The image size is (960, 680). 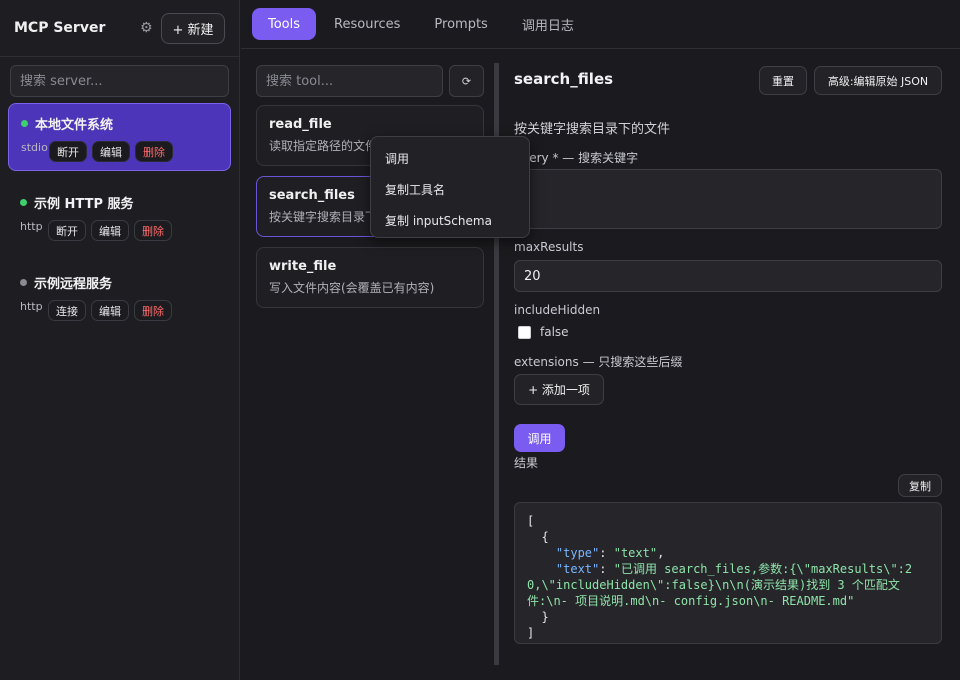 What do you see at coordinates (119, 81) in the screenshot?
I see `server-search-input` at bounding box center [119, 81].